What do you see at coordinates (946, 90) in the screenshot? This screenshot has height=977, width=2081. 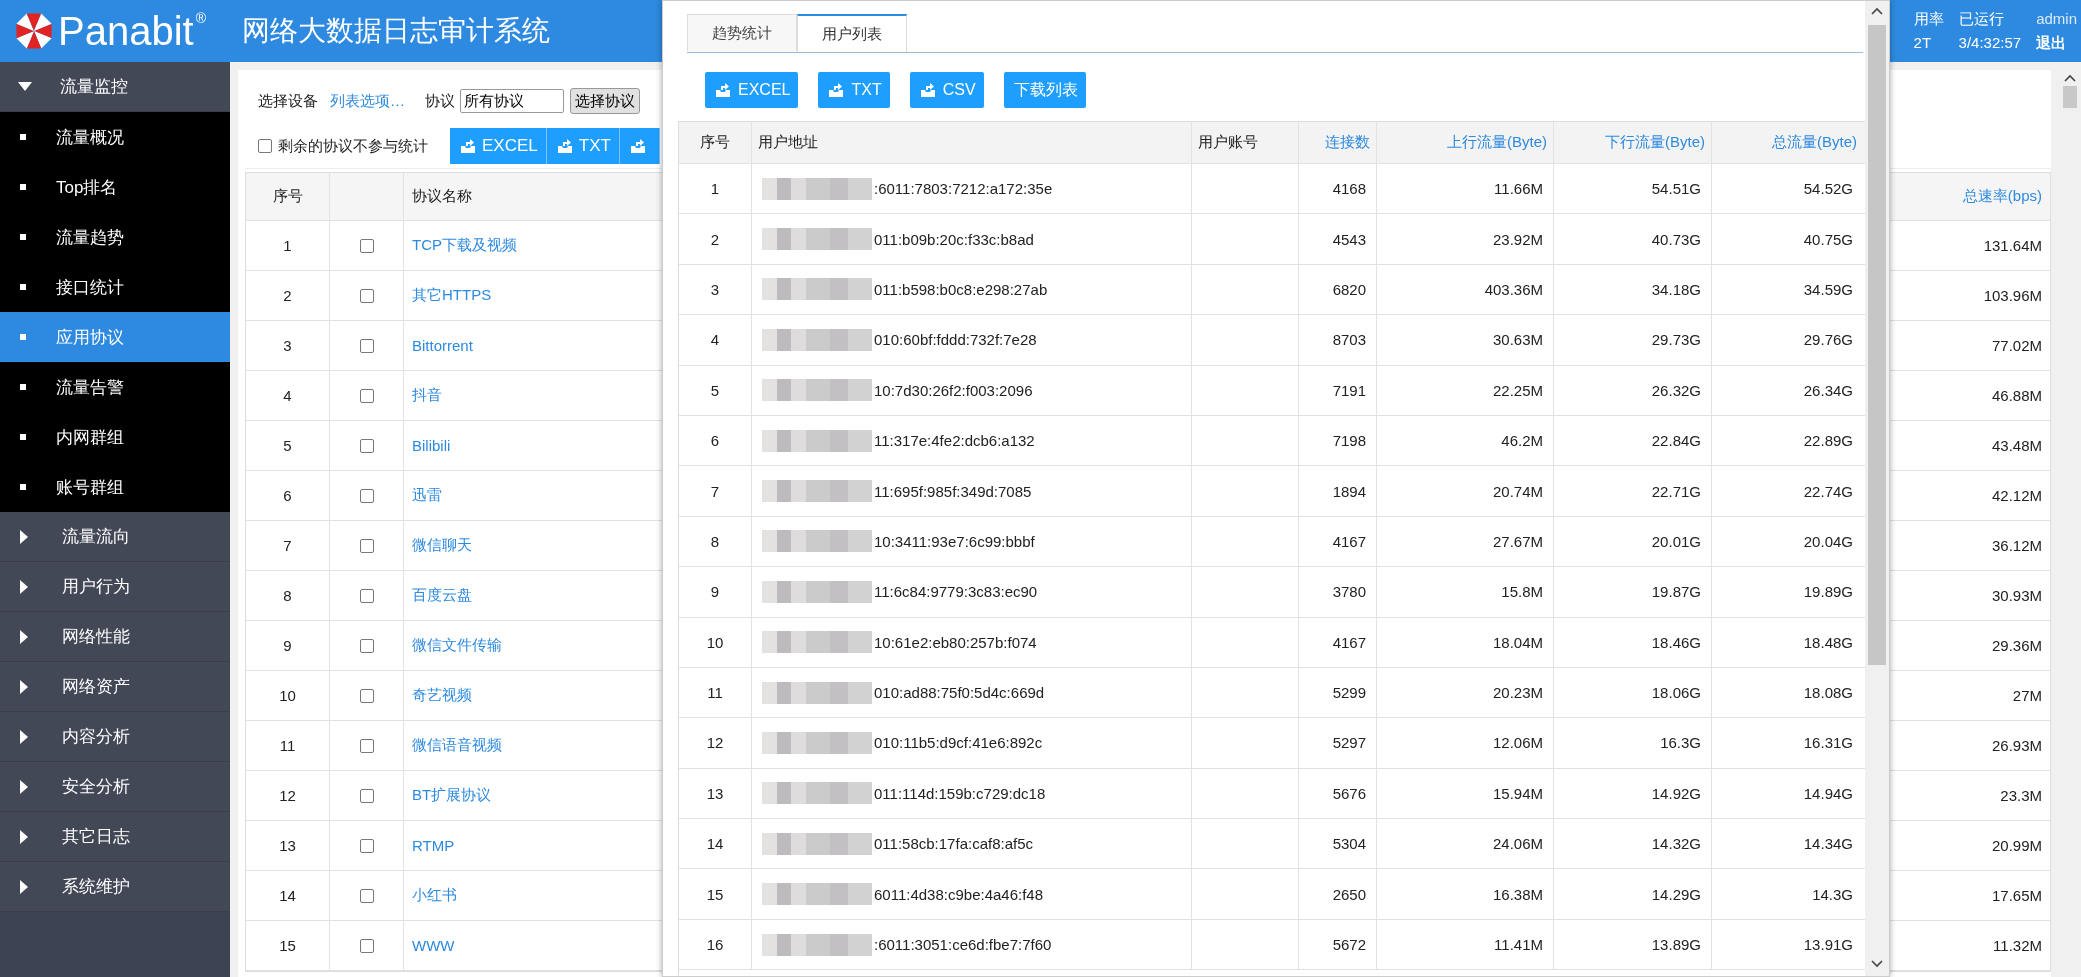 I see `export-button: CSV` at bounding box center [946, 90].